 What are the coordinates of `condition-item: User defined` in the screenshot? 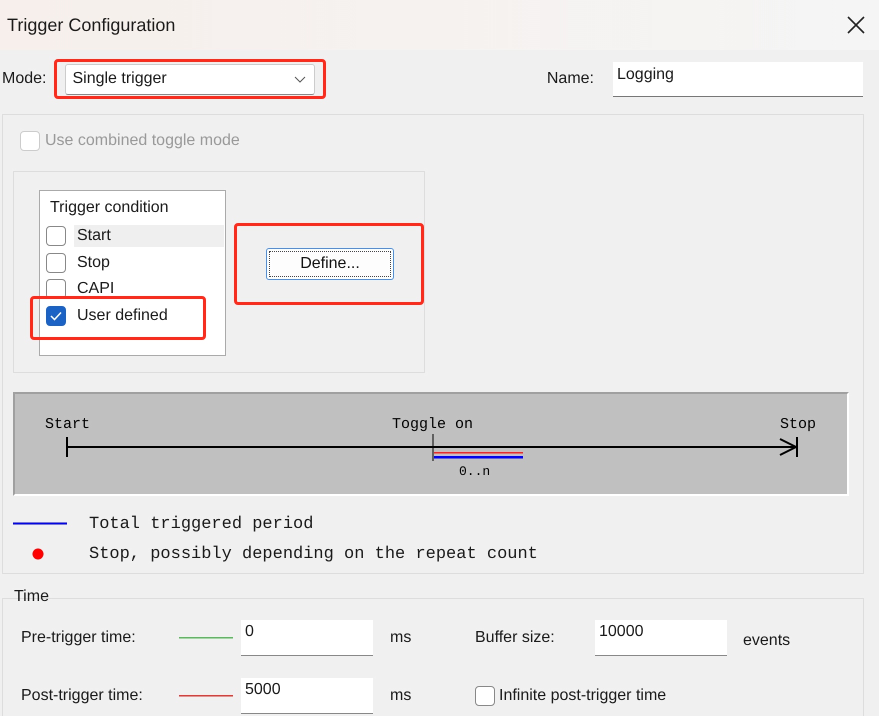 It's located at (149, 315).